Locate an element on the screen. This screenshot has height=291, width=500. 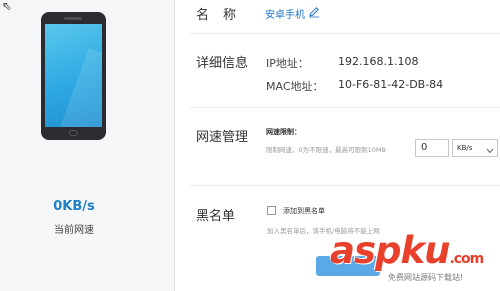
device-name: 安卓手机 is located at coordinates (285, 13).